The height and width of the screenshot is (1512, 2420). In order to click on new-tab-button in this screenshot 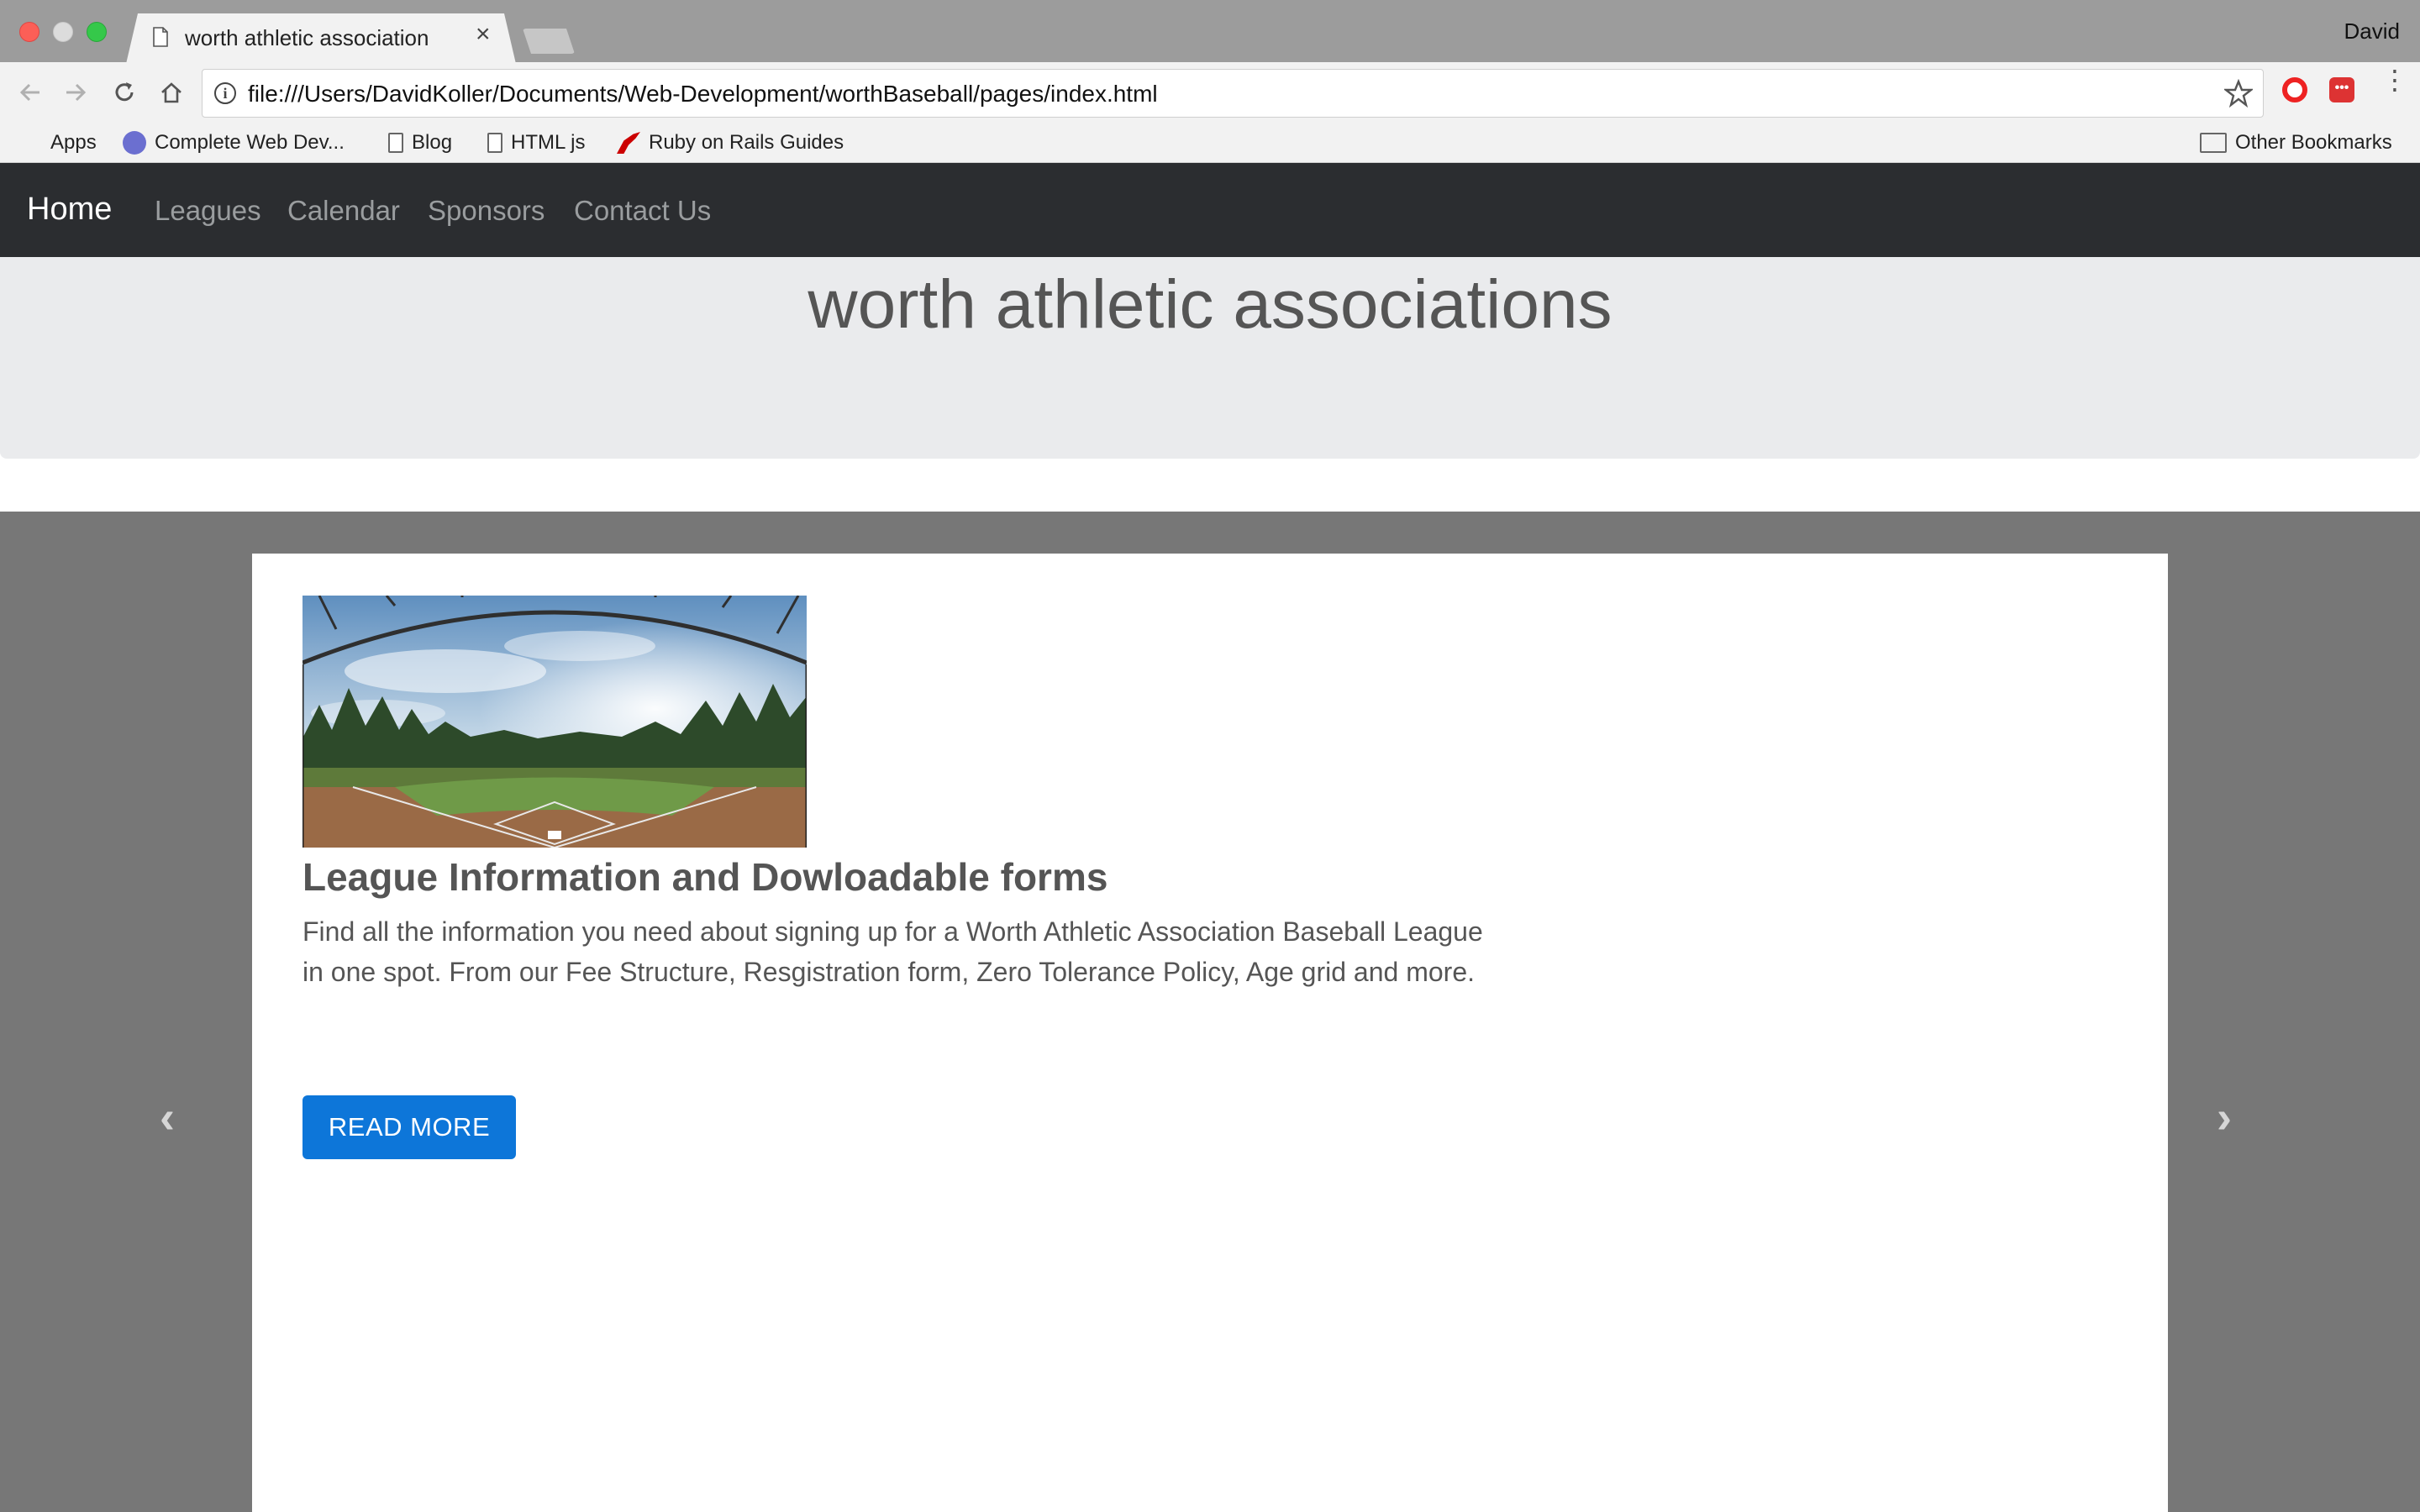, I will do `click(549, 41)`.